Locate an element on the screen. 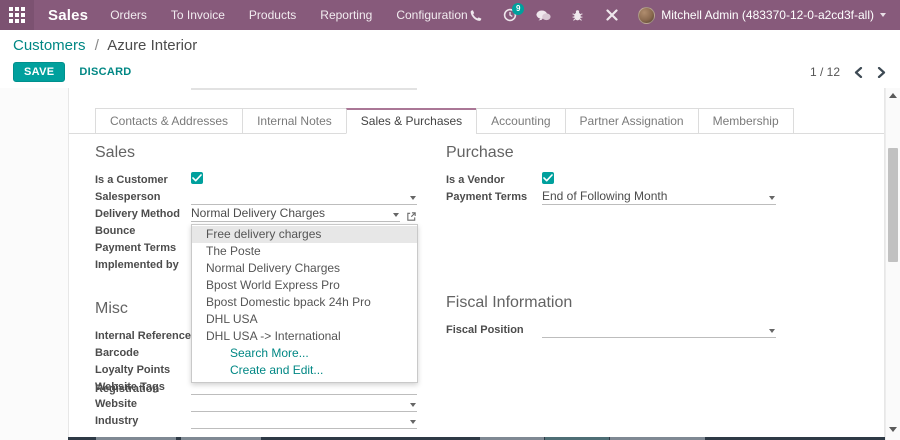  field-label: Implemented by is located at coordinates (137, 265).